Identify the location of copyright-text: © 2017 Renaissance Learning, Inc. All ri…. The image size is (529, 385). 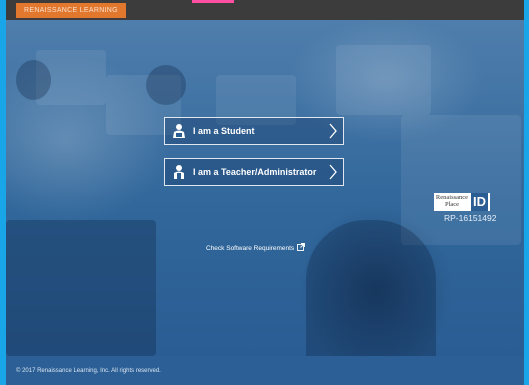
(88, 371).